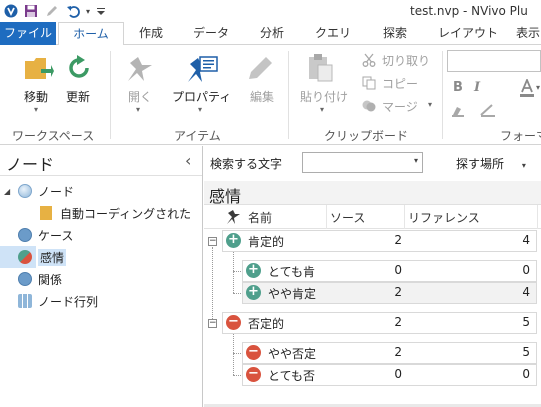 This screenshot has height=407, width=541. I want to click on tab-query: クエリ, so click(333, 33).